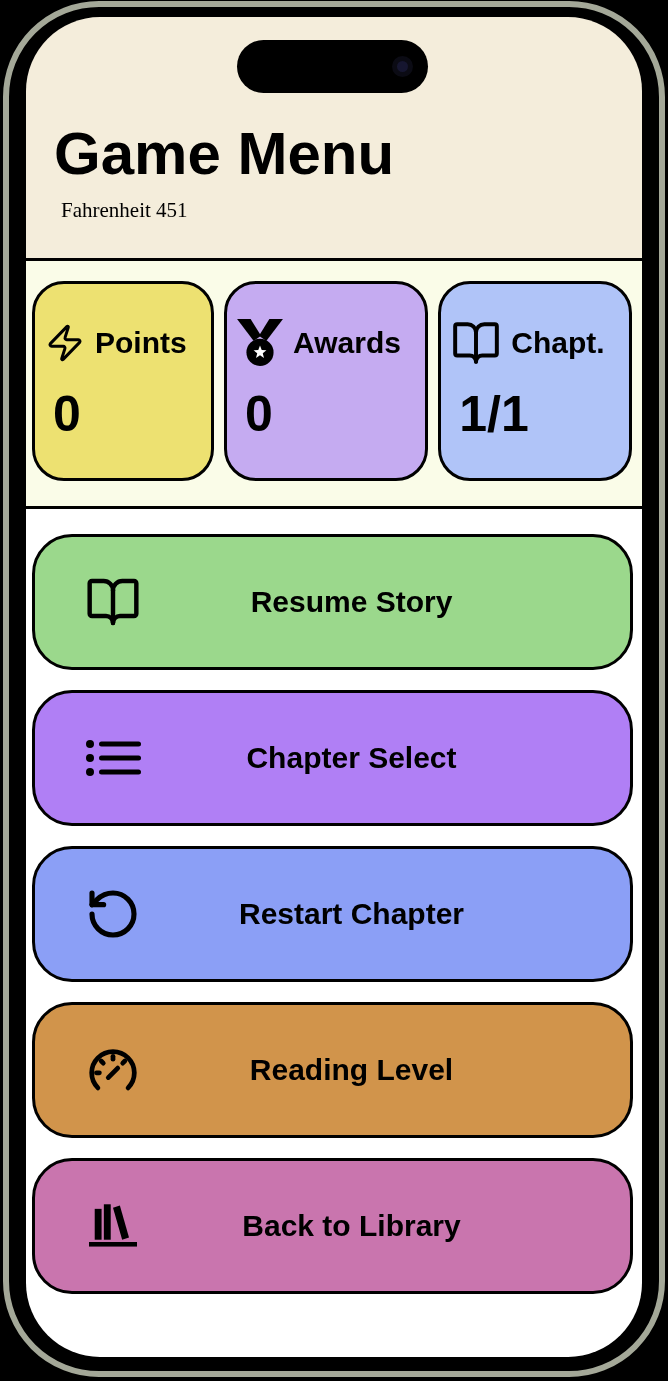 Image resolution: width=668 pixels, height=1381 pixels. What do you see at coordinates (332, 914) in the screenshot?
I see `menu-button: Restart Chapter` at bounding box center [332, 914].